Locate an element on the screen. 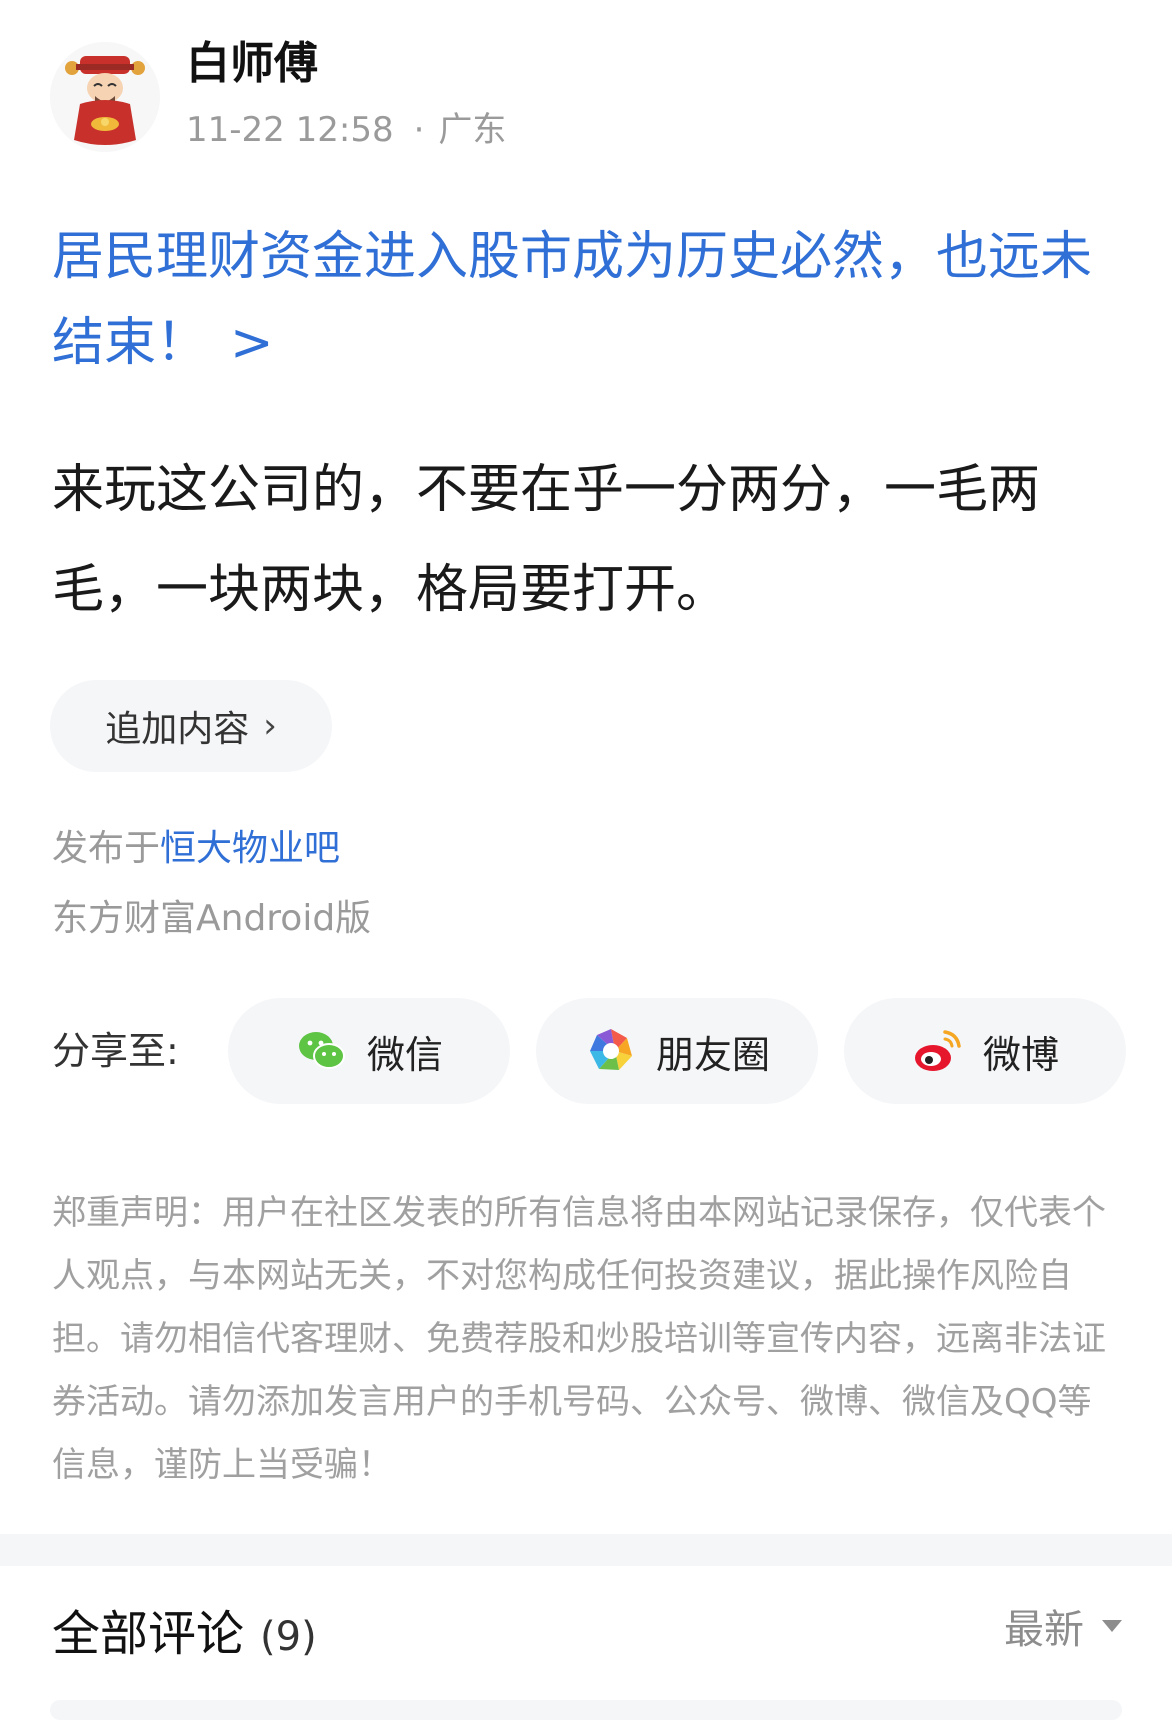  section-divider is located at coordinates (586, 1550).